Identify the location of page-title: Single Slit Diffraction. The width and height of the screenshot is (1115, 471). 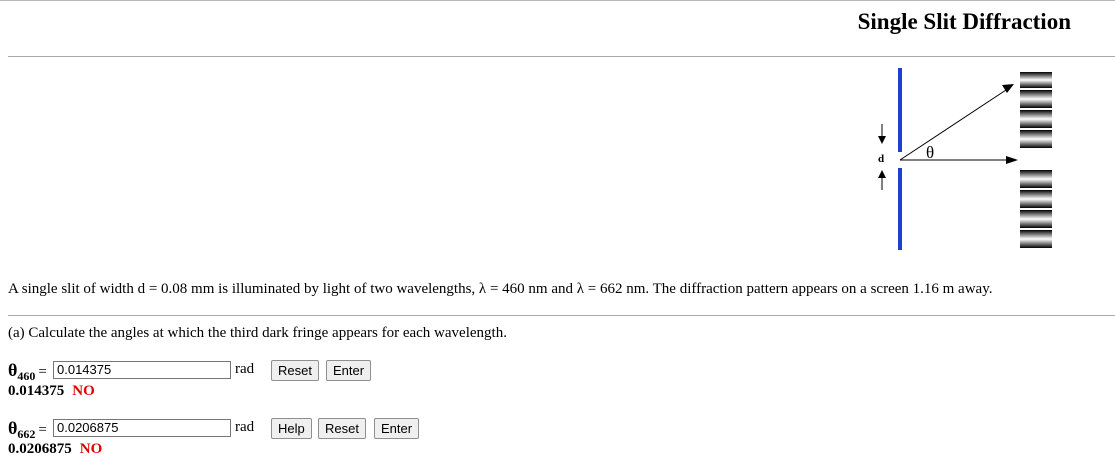
(964, 21).